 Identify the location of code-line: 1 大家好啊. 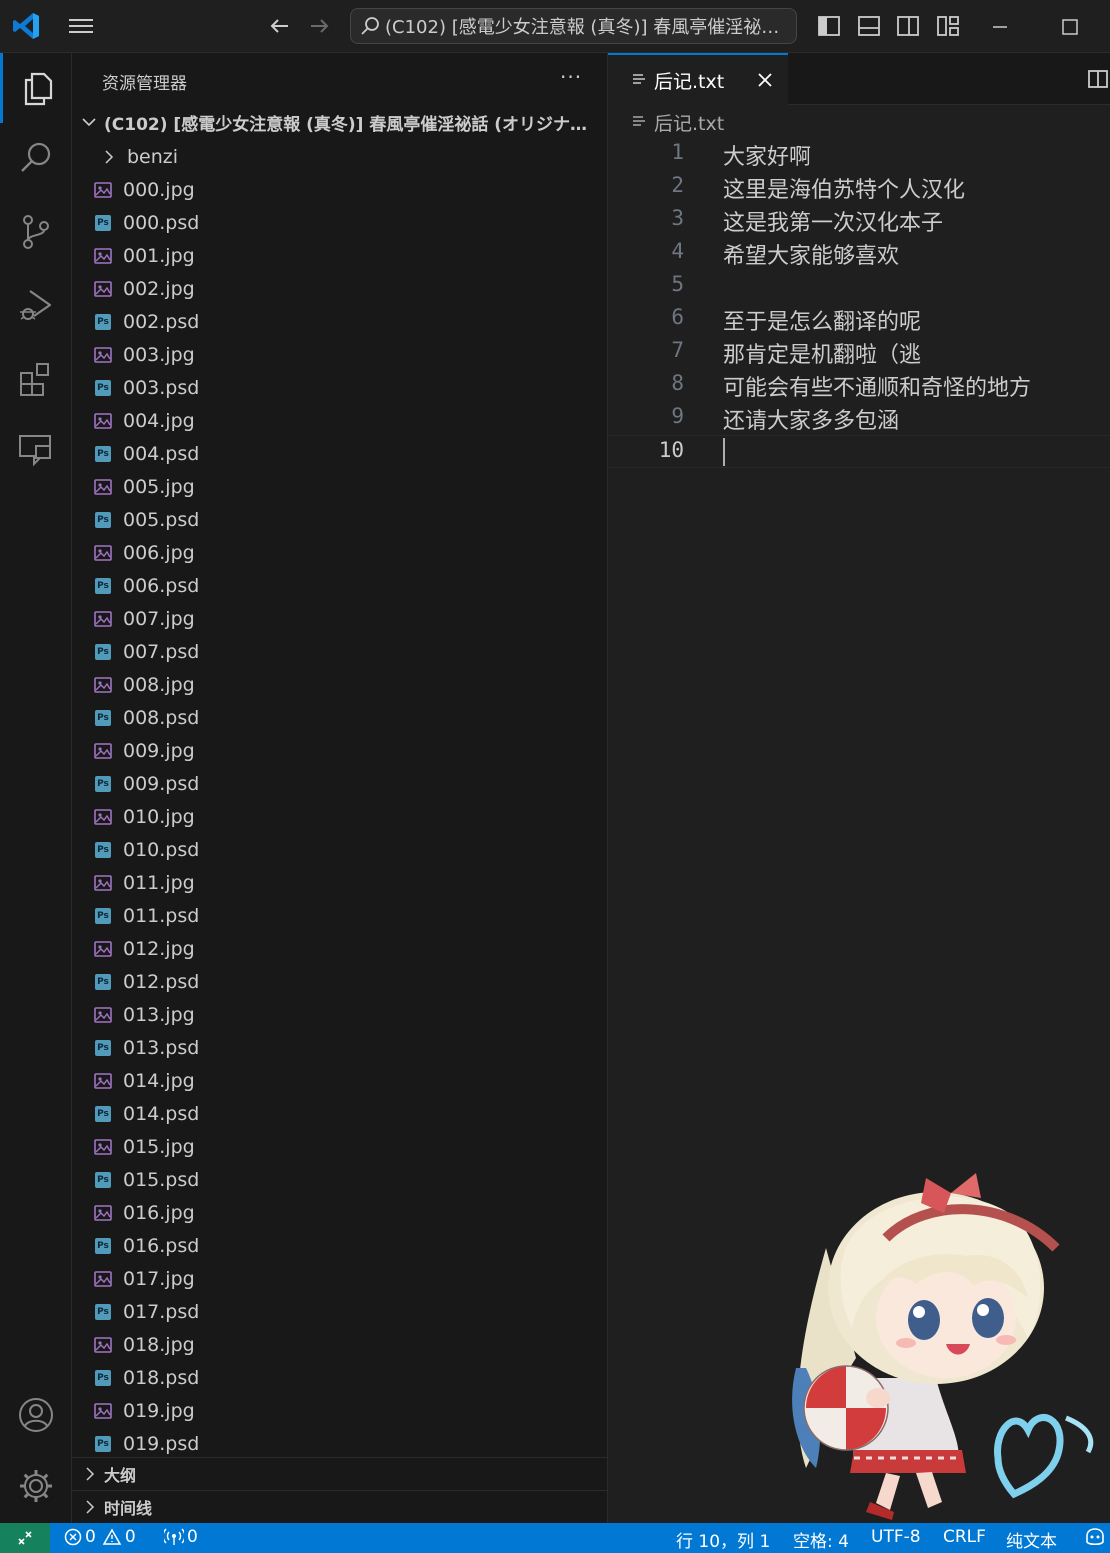
(859, 154).